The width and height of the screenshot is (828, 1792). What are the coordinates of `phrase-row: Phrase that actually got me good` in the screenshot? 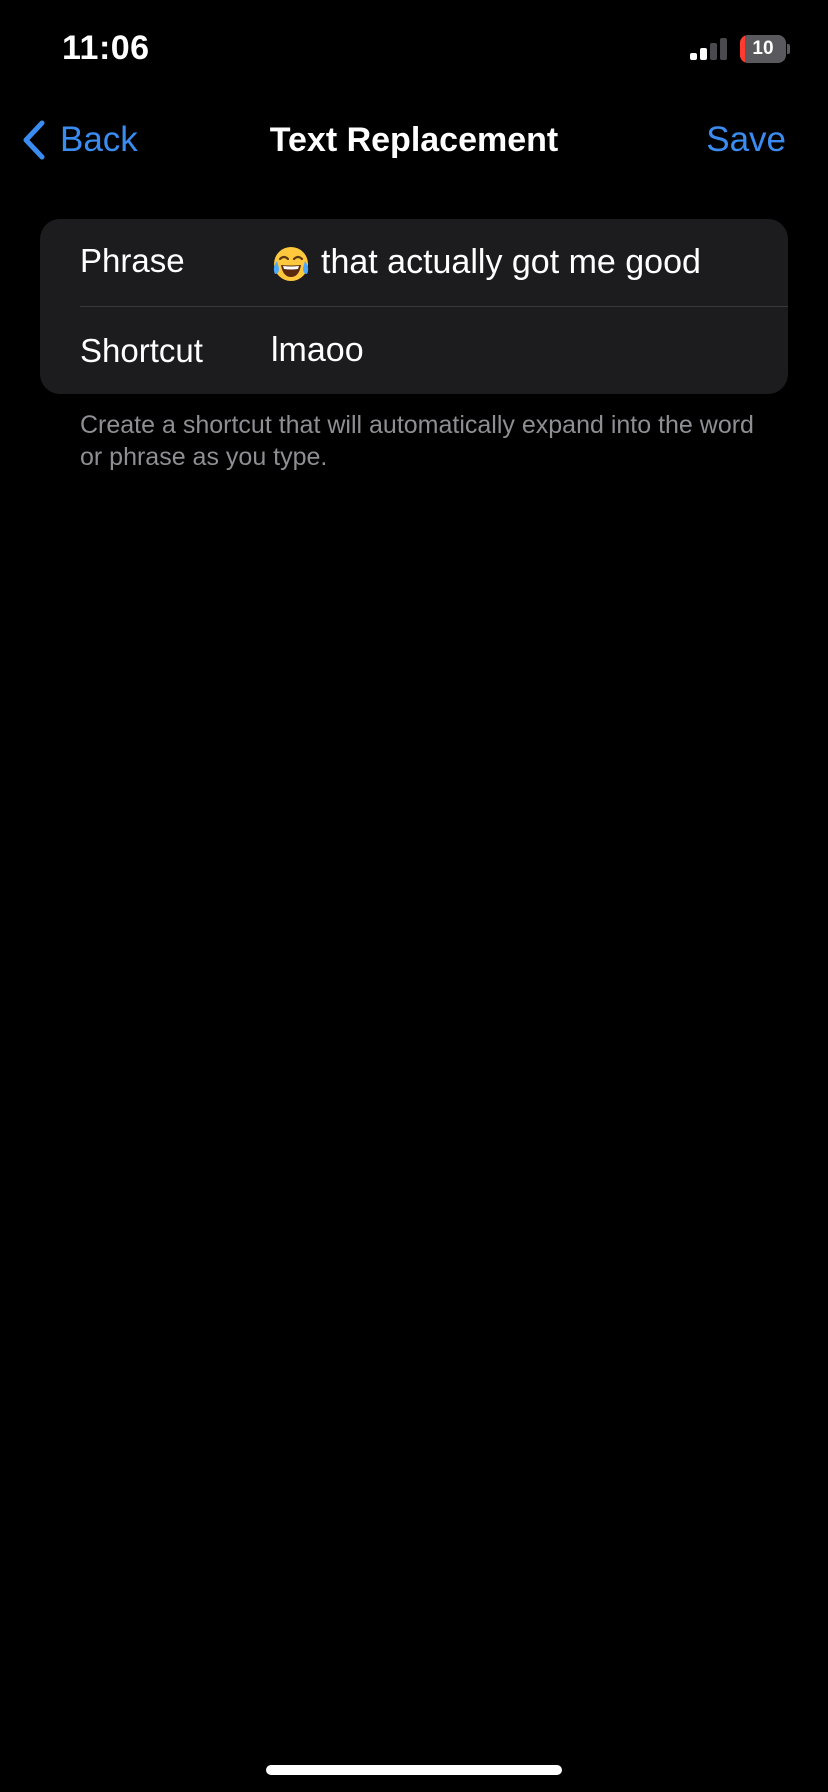 It's located at (414, 262).